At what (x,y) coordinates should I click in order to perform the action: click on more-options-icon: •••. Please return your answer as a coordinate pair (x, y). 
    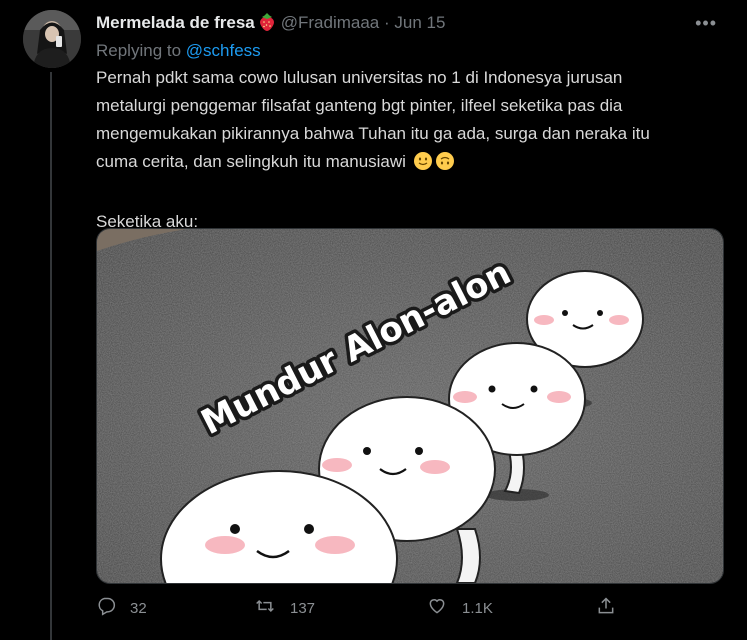
    Looking at the image, I should click on (706, 23).